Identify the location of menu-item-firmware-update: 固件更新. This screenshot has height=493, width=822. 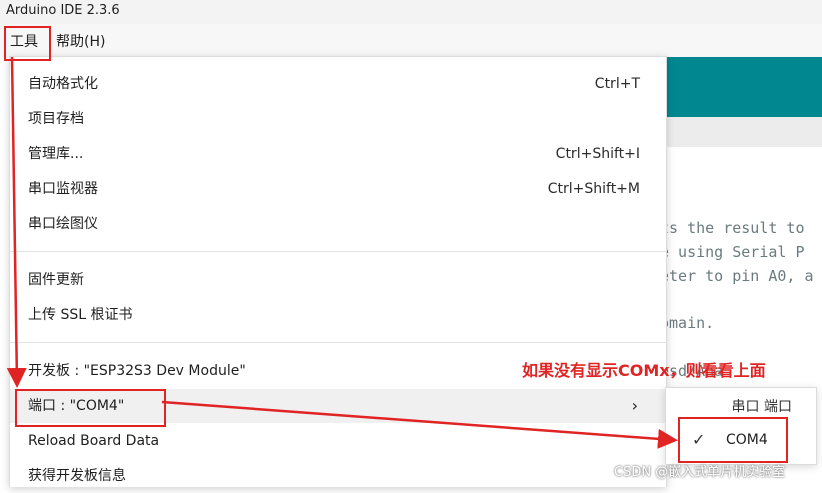
(338, 280).